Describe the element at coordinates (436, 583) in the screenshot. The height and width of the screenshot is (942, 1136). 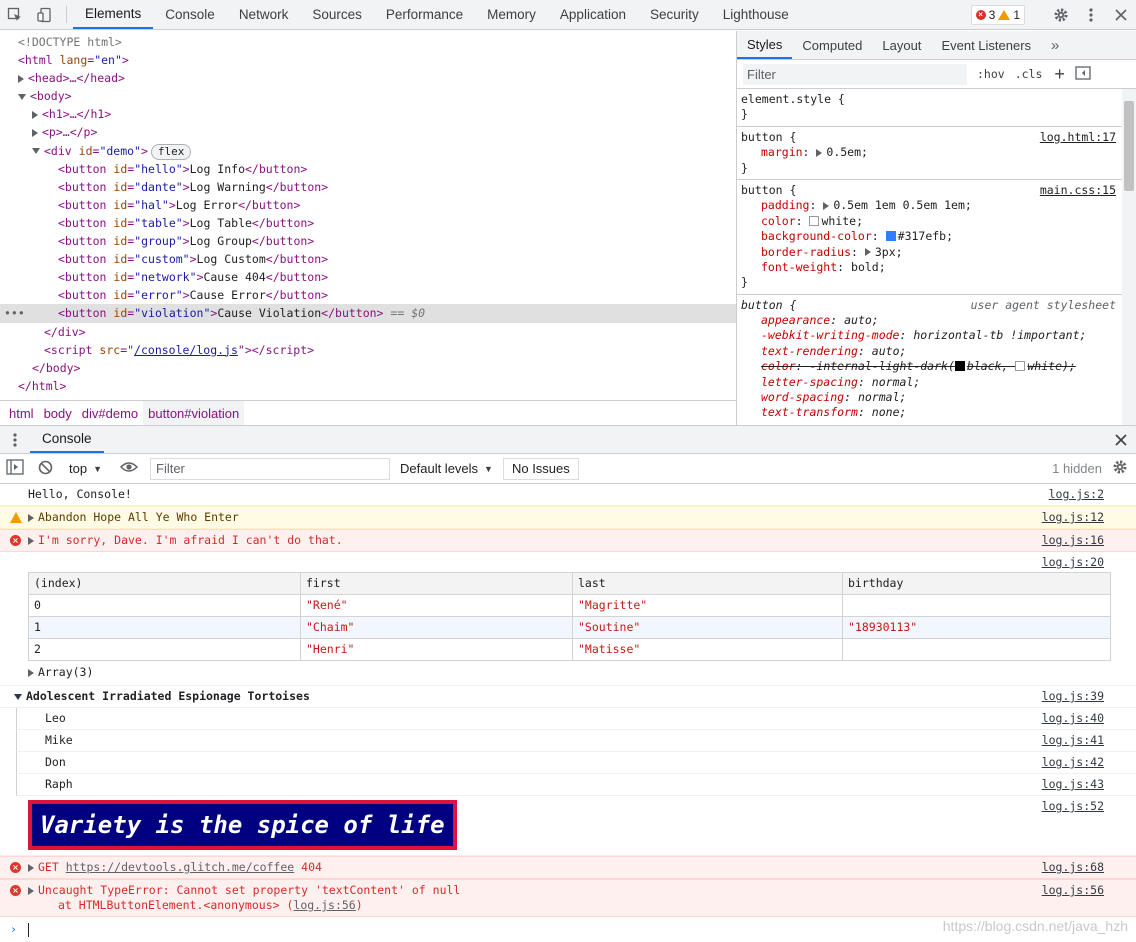
I see `table-header: first` at that location.